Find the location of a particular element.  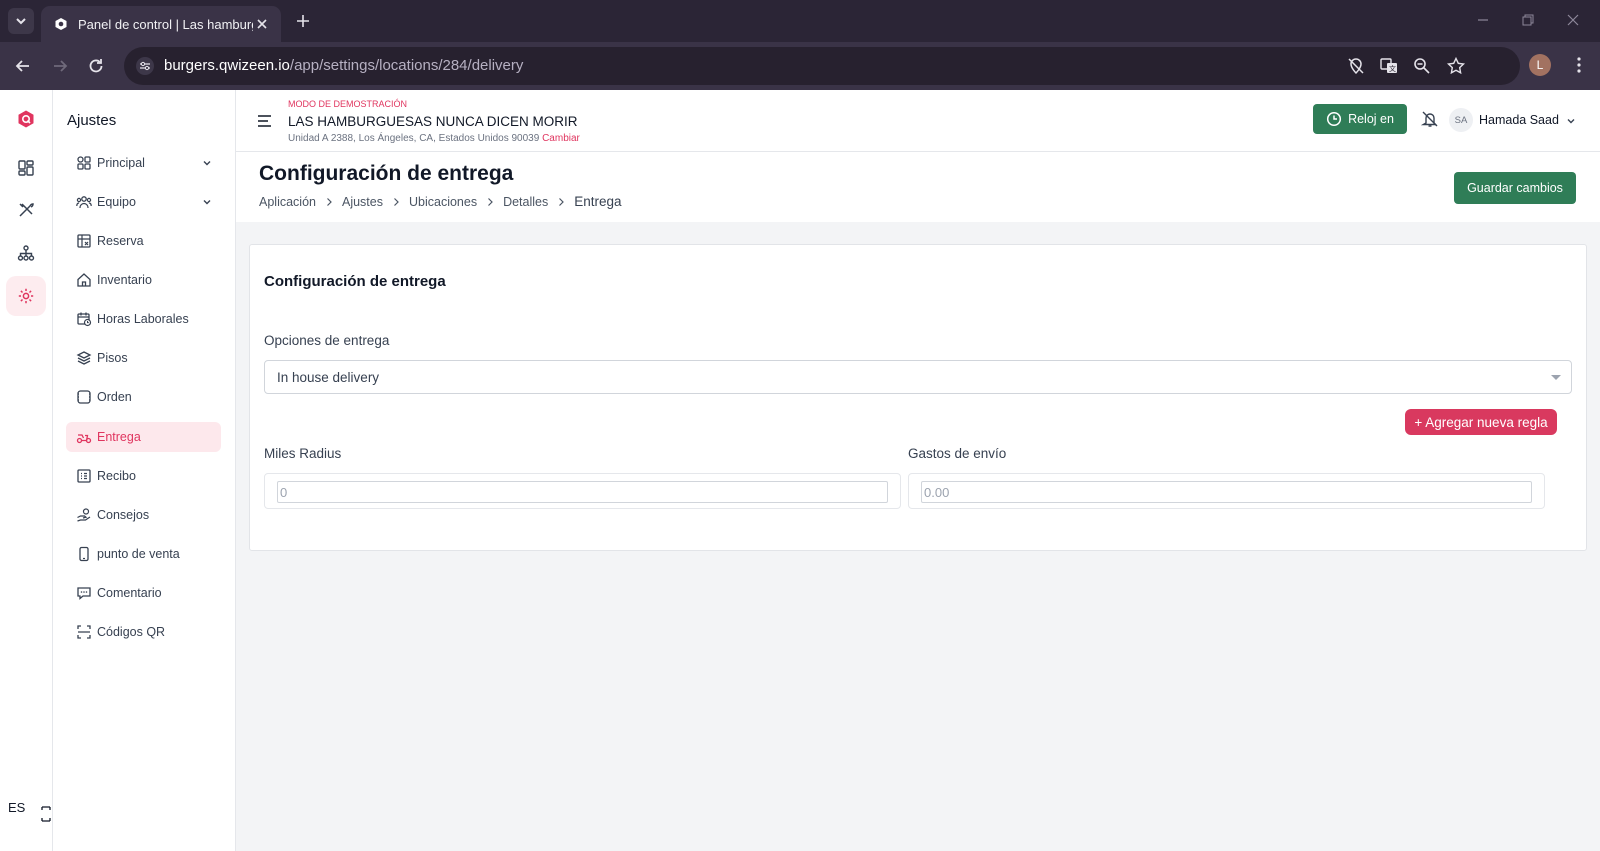

home-icon is located at coordinates (84, 280).